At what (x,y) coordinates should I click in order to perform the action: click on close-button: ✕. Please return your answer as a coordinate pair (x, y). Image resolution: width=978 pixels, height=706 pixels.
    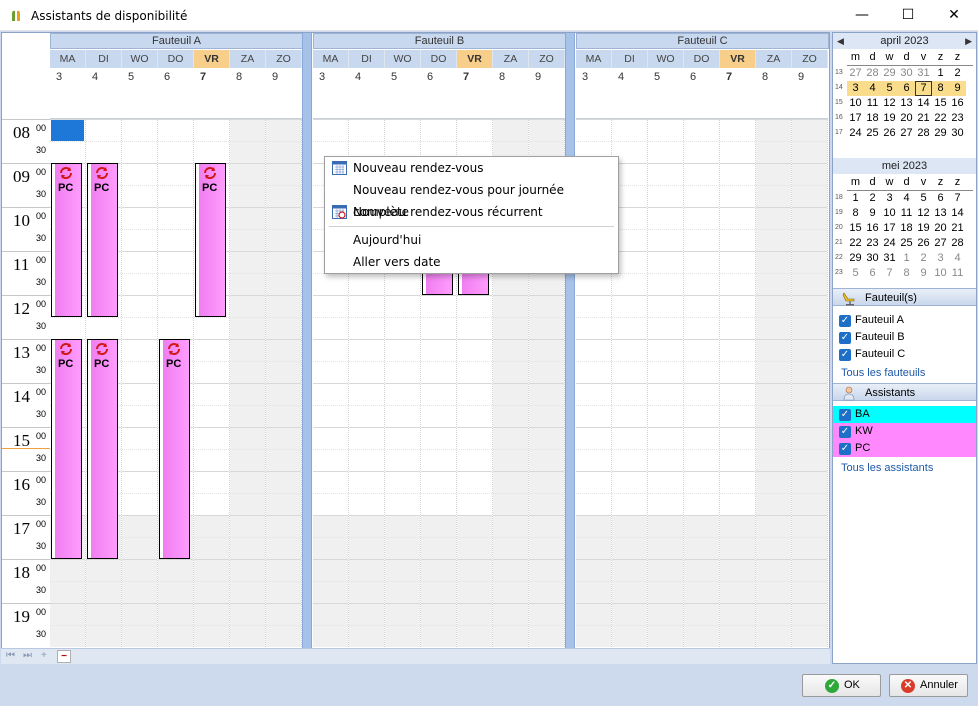
    Looking at the image, I should click on (954, 15).